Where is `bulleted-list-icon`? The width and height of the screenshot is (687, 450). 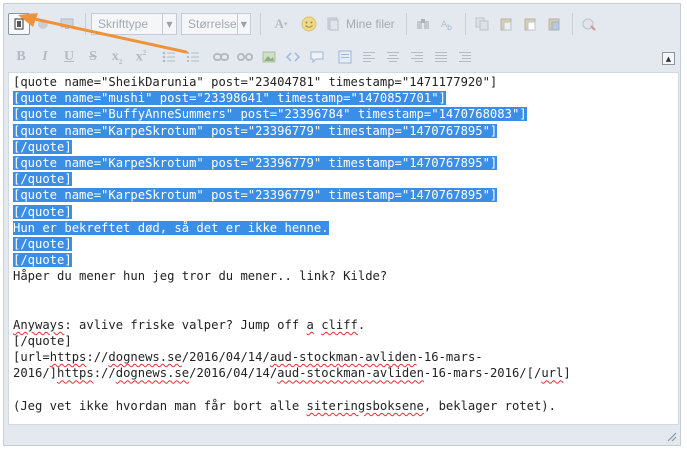
bulleted-list-icon is located at coordinates (168, 57).